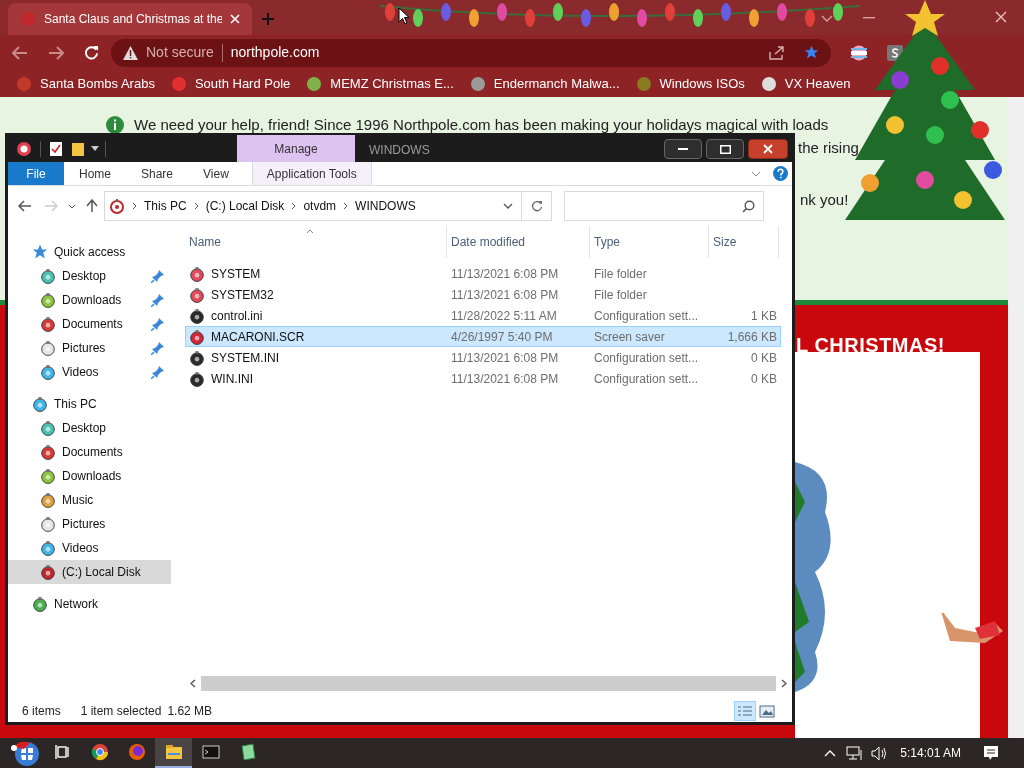 The height and width of the screenshot is (768, 1024). What do you see at coordinates (316, 242) in the screenshot?
I see `column-header: Name` at bounding box center [316, 242].